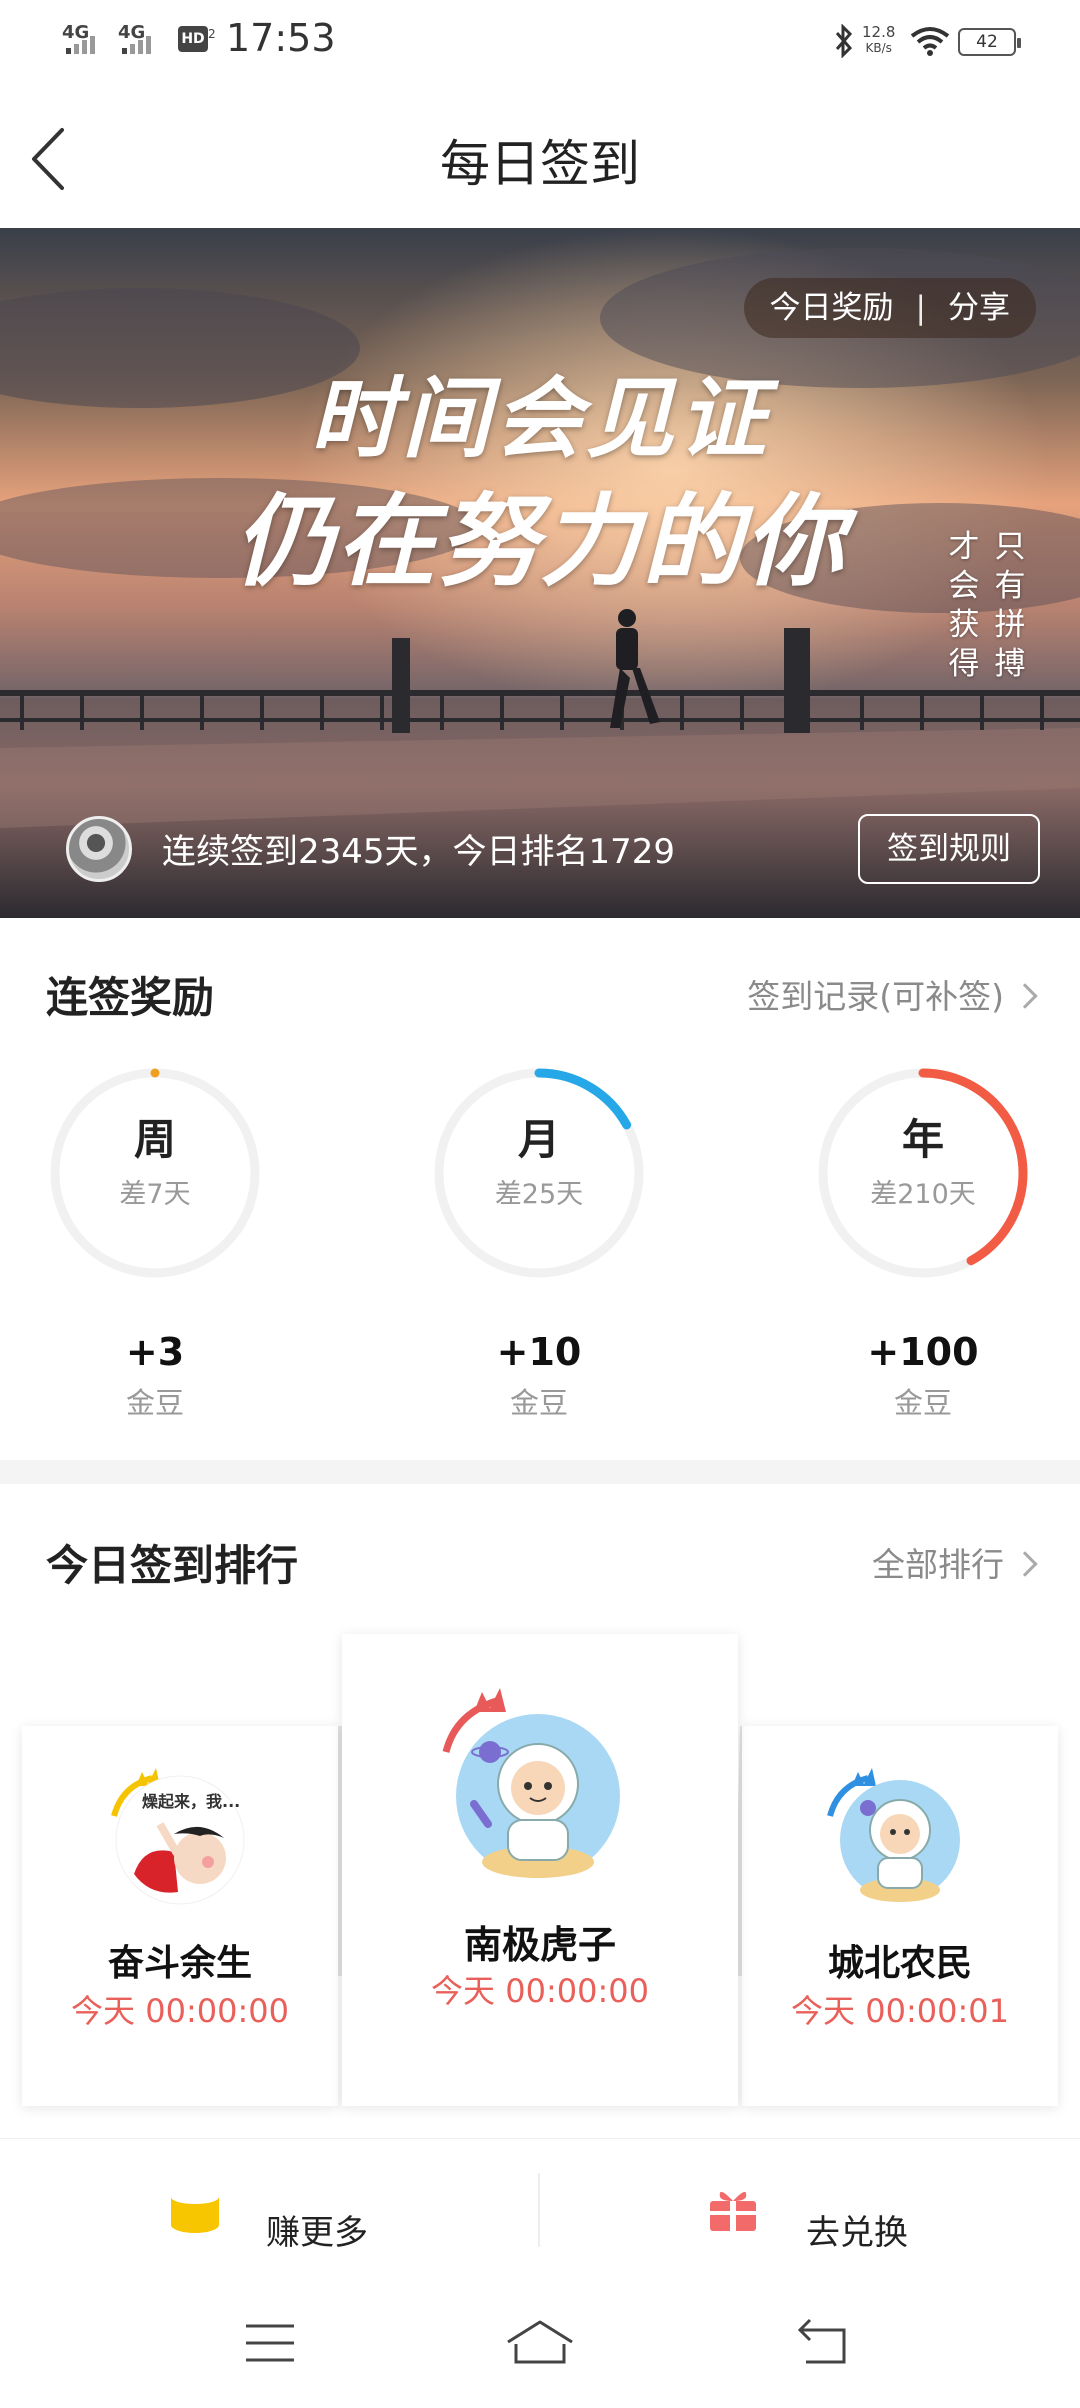  Describe the element at coordinates (539, 418) in the screenshot. I see `quote-line-1: 时间会见证` at that location.